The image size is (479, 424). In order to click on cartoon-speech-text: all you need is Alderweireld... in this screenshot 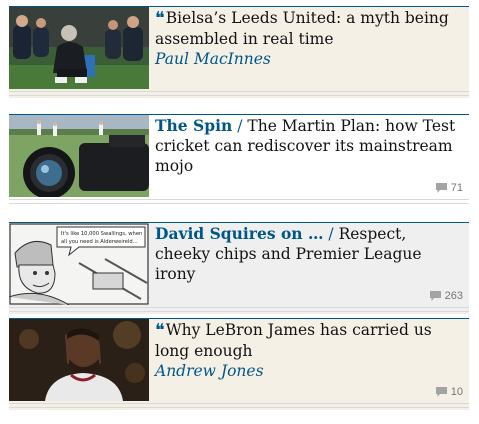, I will do `click(99, 242)`.